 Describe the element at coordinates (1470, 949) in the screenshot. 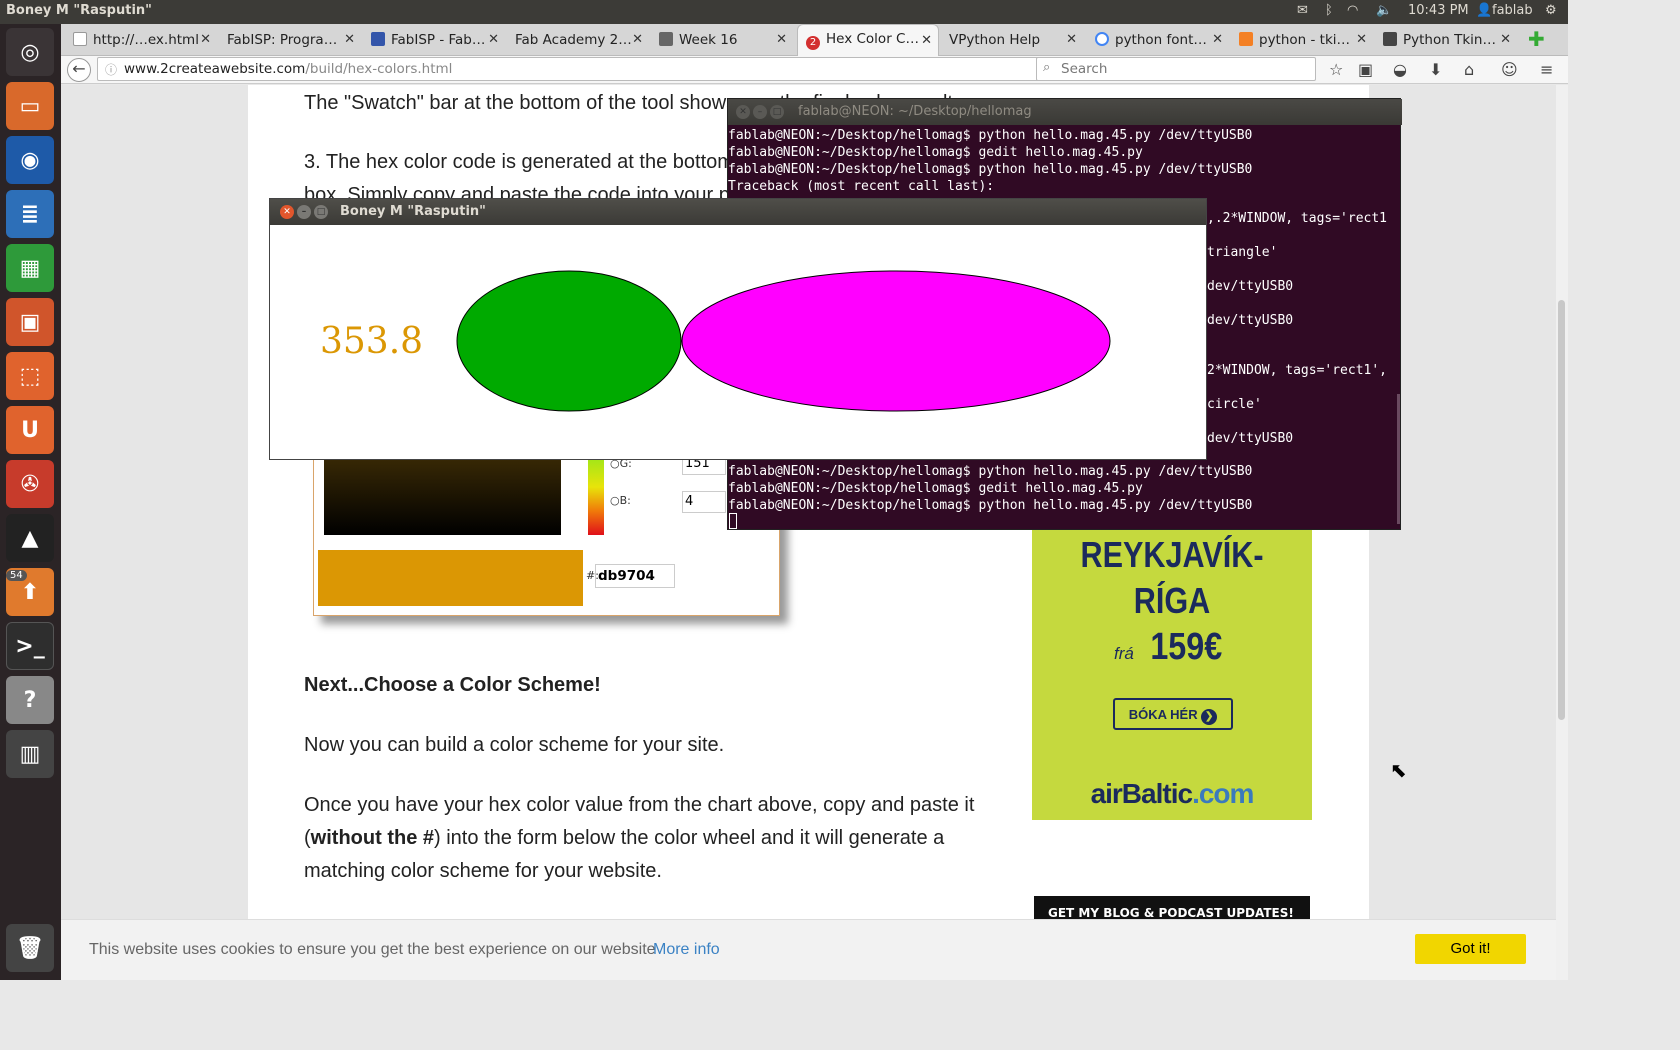

I see `cookie-got-it-button: Got it!` at that location.